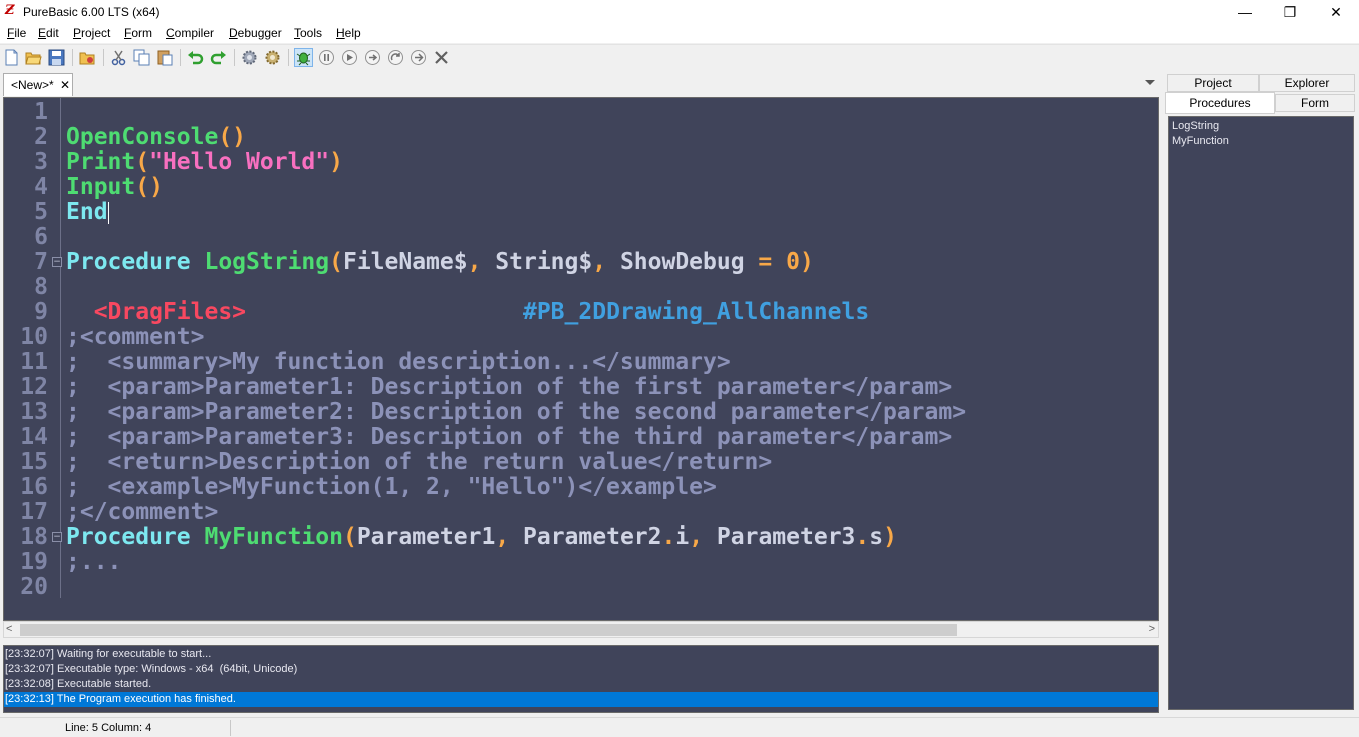 This screenshot has width=1359, height=737. Describe the element at coordinates (349, 57) in the screenshot. I see `step-icon` at that location.